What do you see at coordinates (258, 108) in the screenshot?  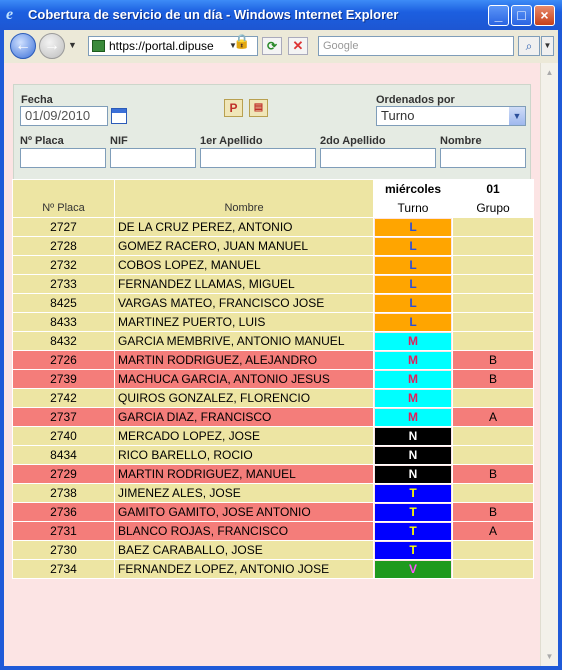 I see `export-pdf-icon: ▤` at bounding box center [258, 108].